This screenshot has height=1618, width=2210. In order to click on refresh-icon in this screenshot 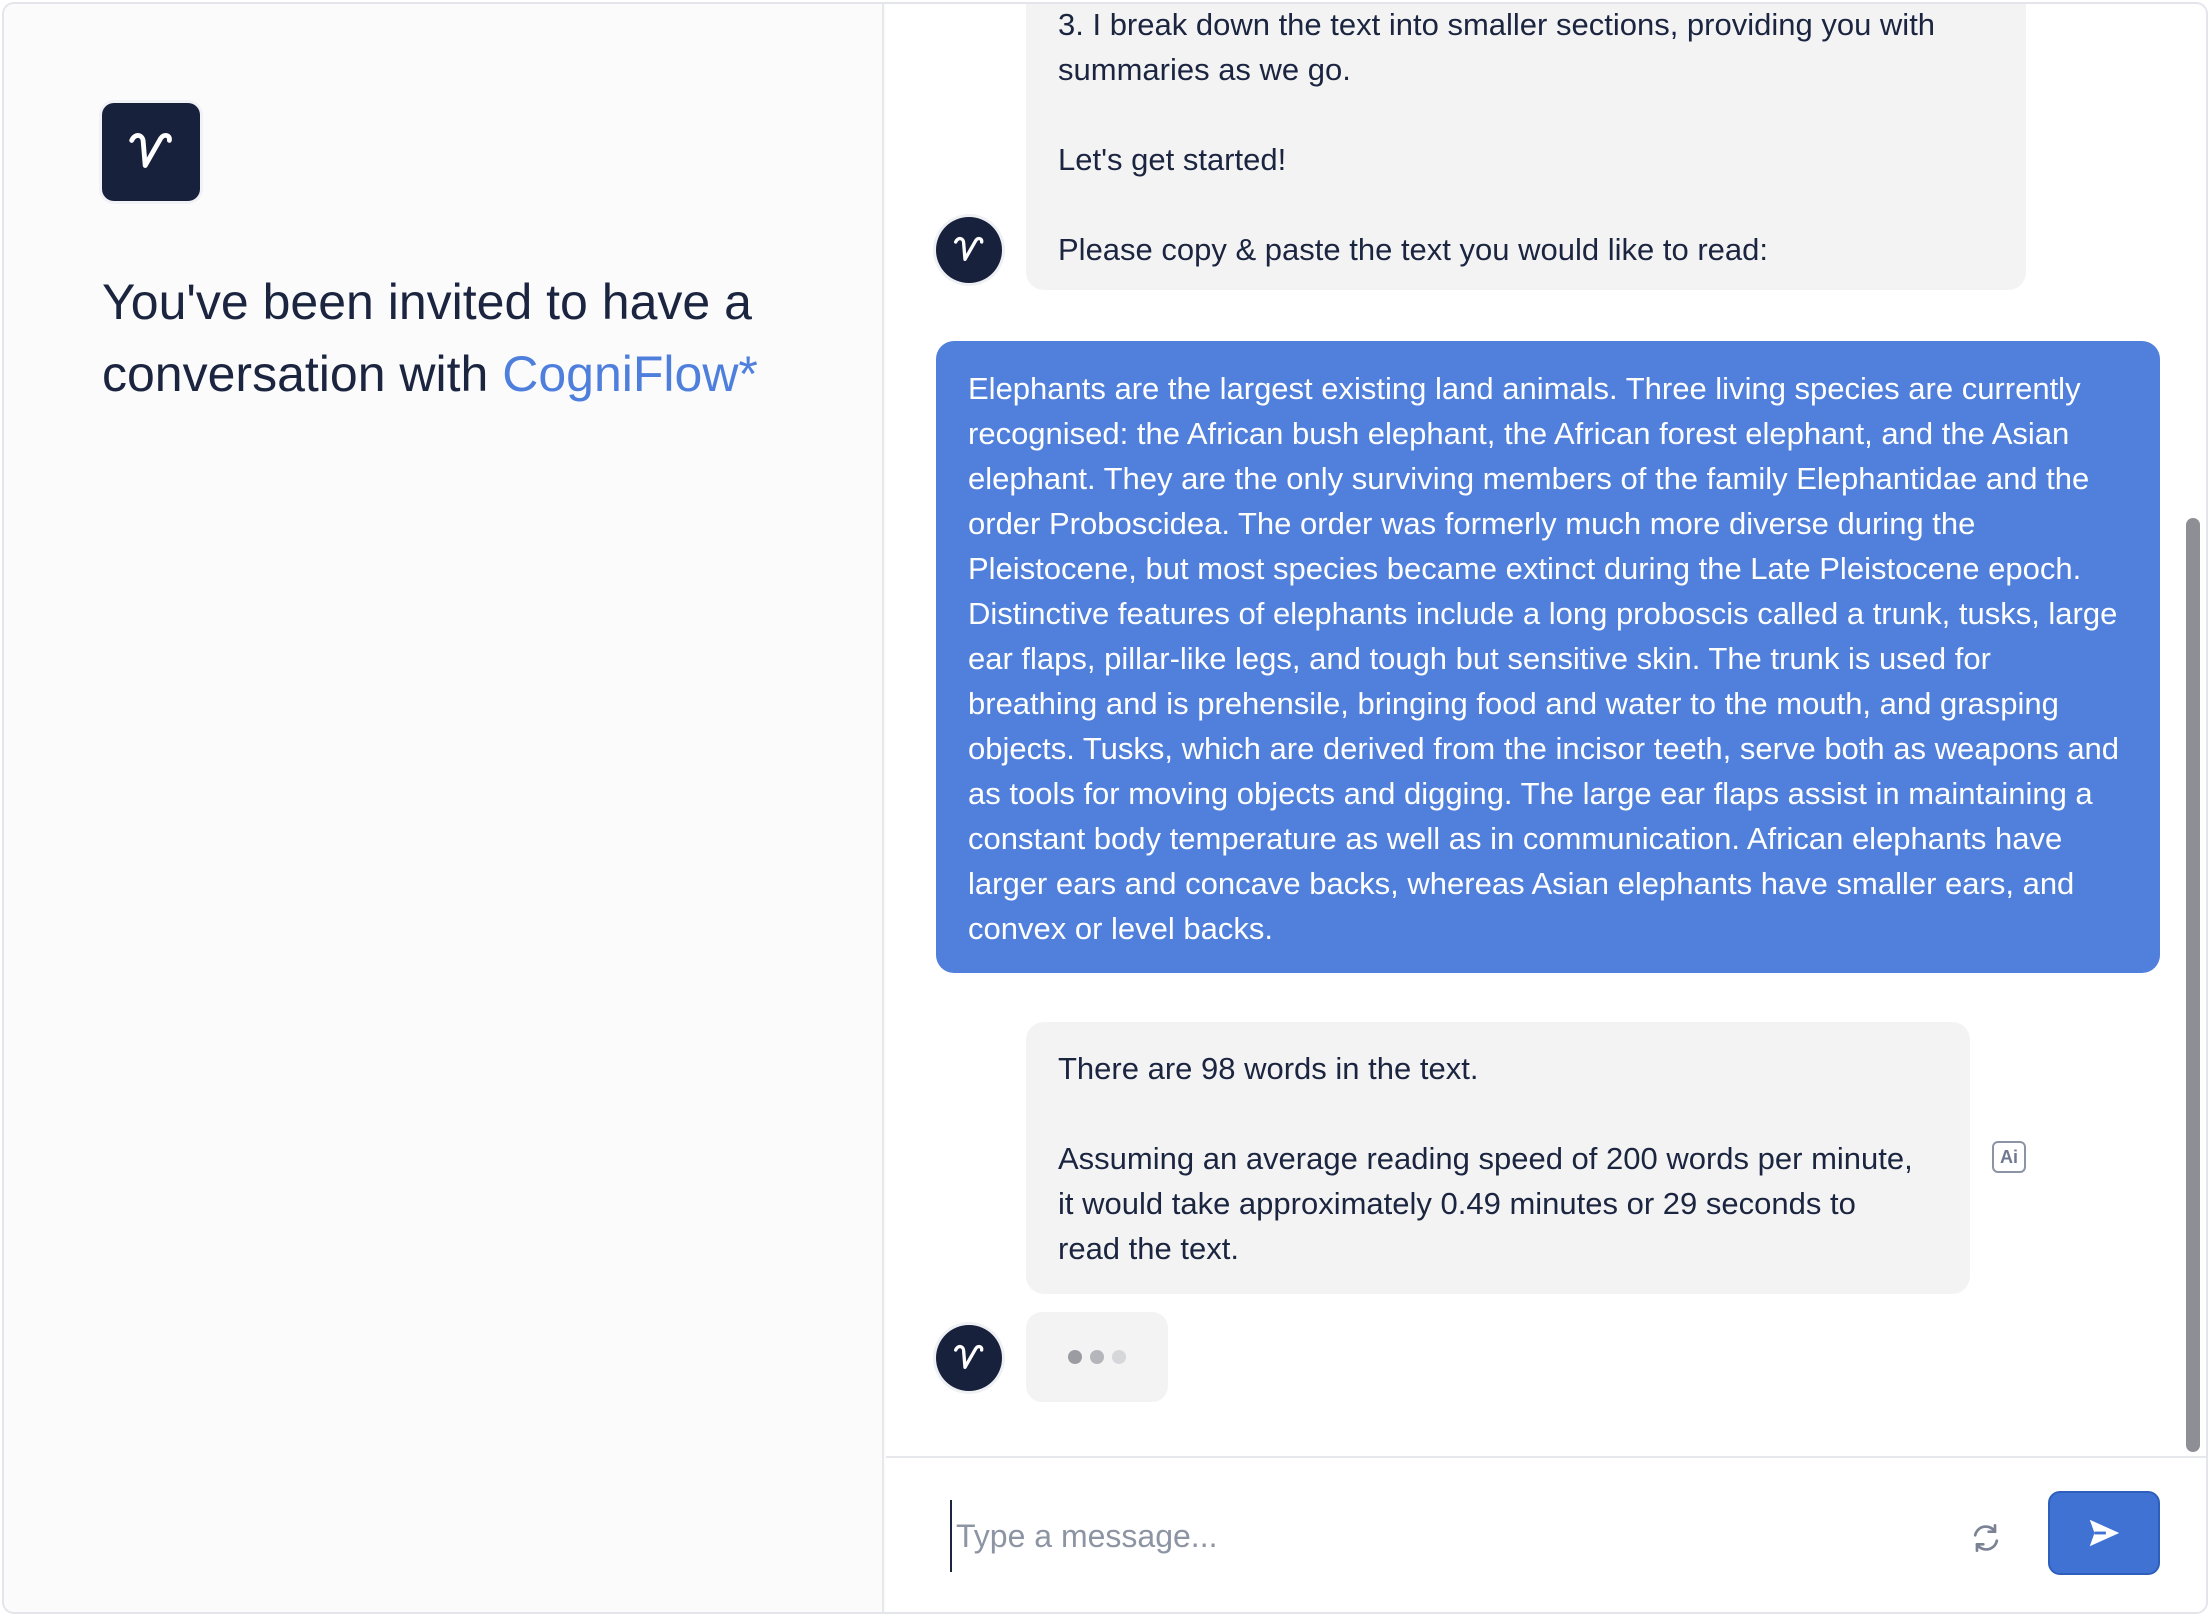, I will do `click(1986, 1538)`.